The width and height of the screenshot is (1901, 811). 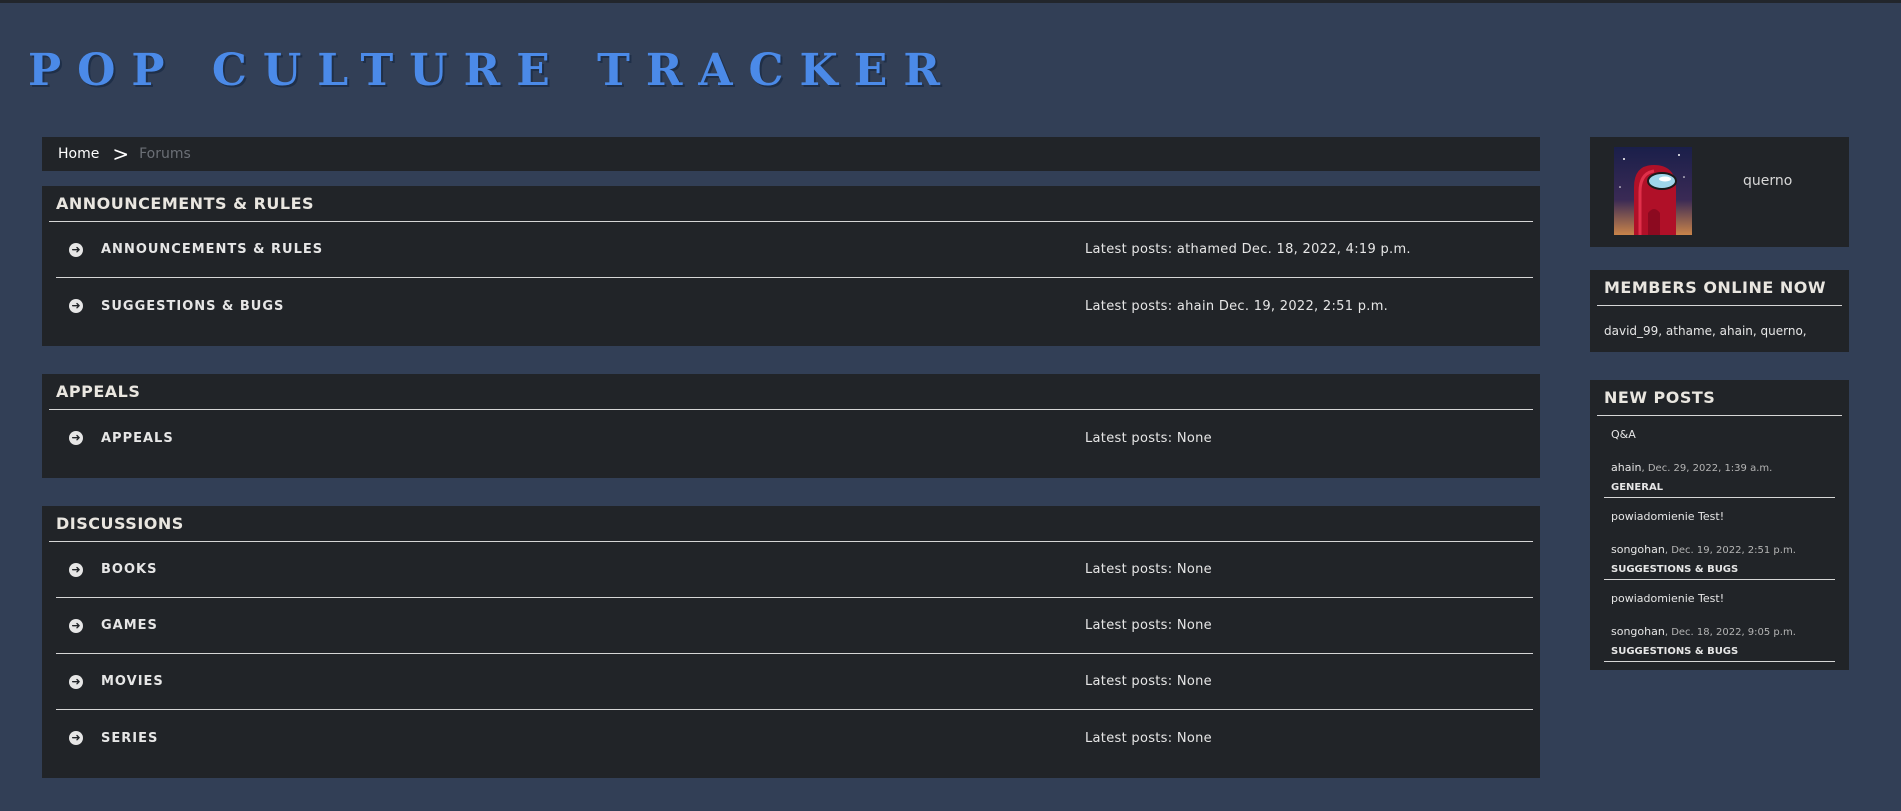 I want to click on post-meta: ahain, Dec. 29, 2022, 1:39 a.m., so click(x=1719, y=467).